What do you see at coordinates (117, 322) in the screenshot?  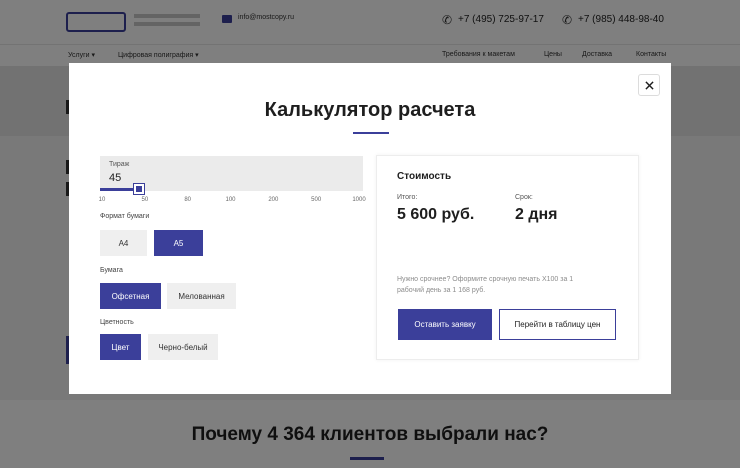 I see `color-label: Цветность` at bounding box center [117, 322].